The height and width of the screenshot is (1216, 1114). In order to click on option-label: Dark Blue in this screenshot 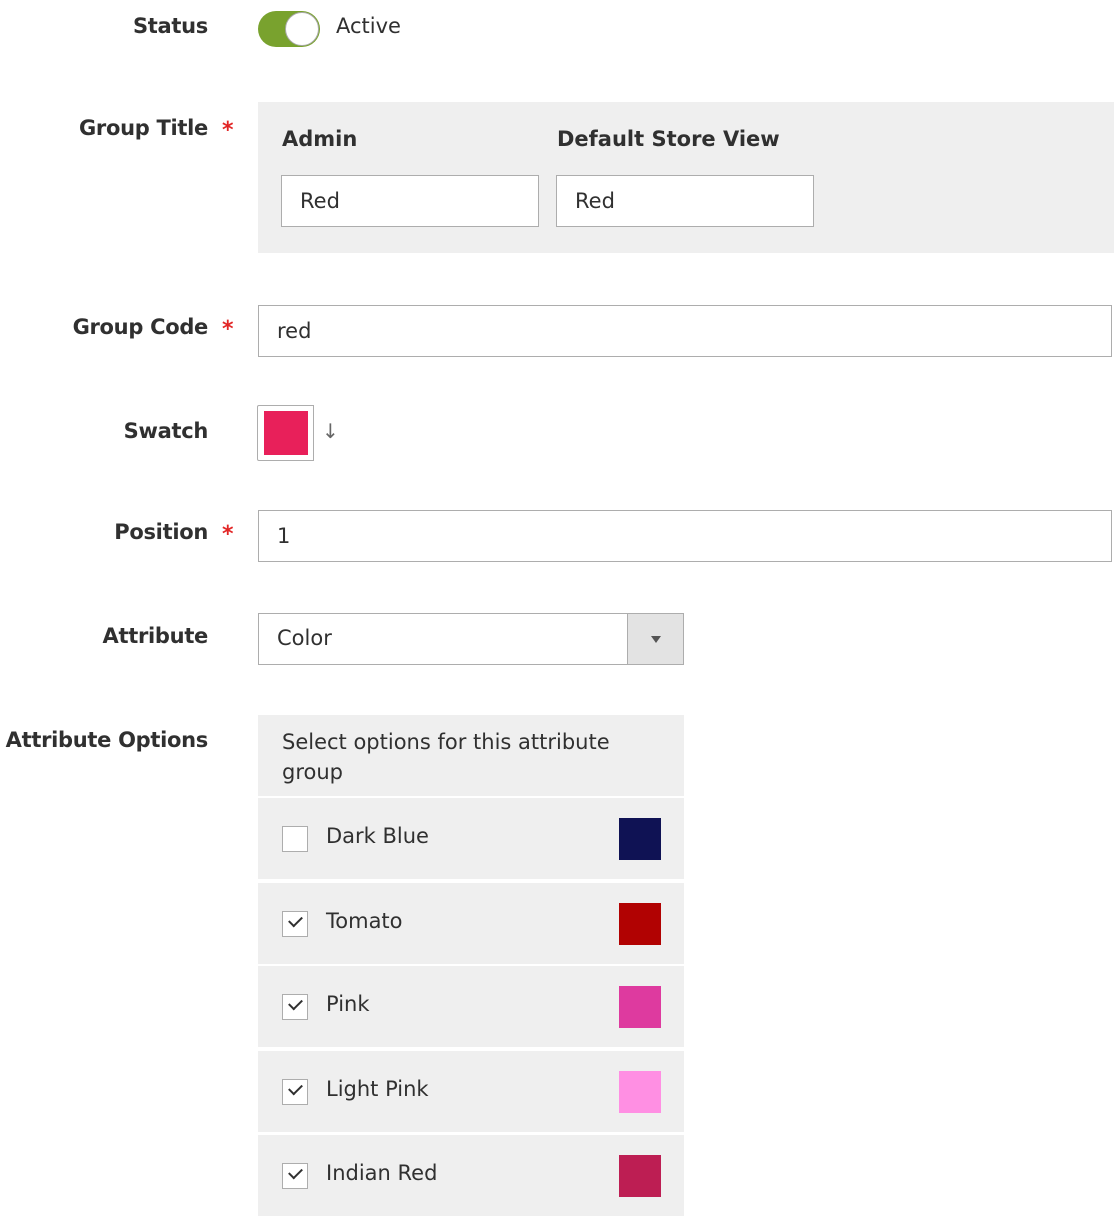, I will do `click(377, 836)`.